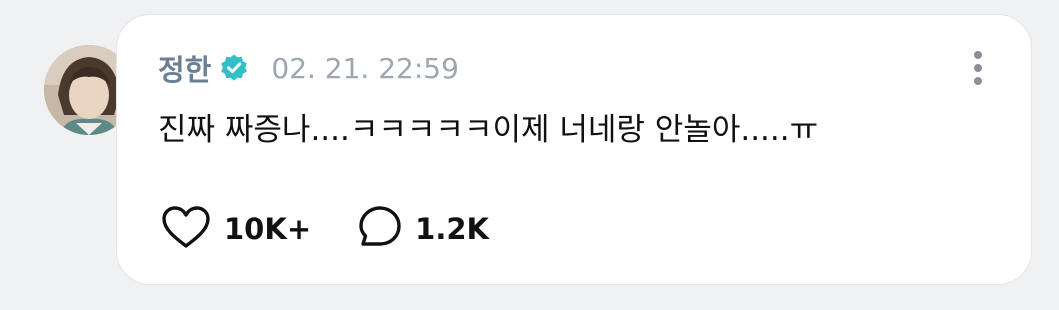 This screenshot has height=310, width=1059. What do you see at coordinates (186, 229) in the screenshot?
I see `heart-outline-icon` at bounding box center [186, 229].